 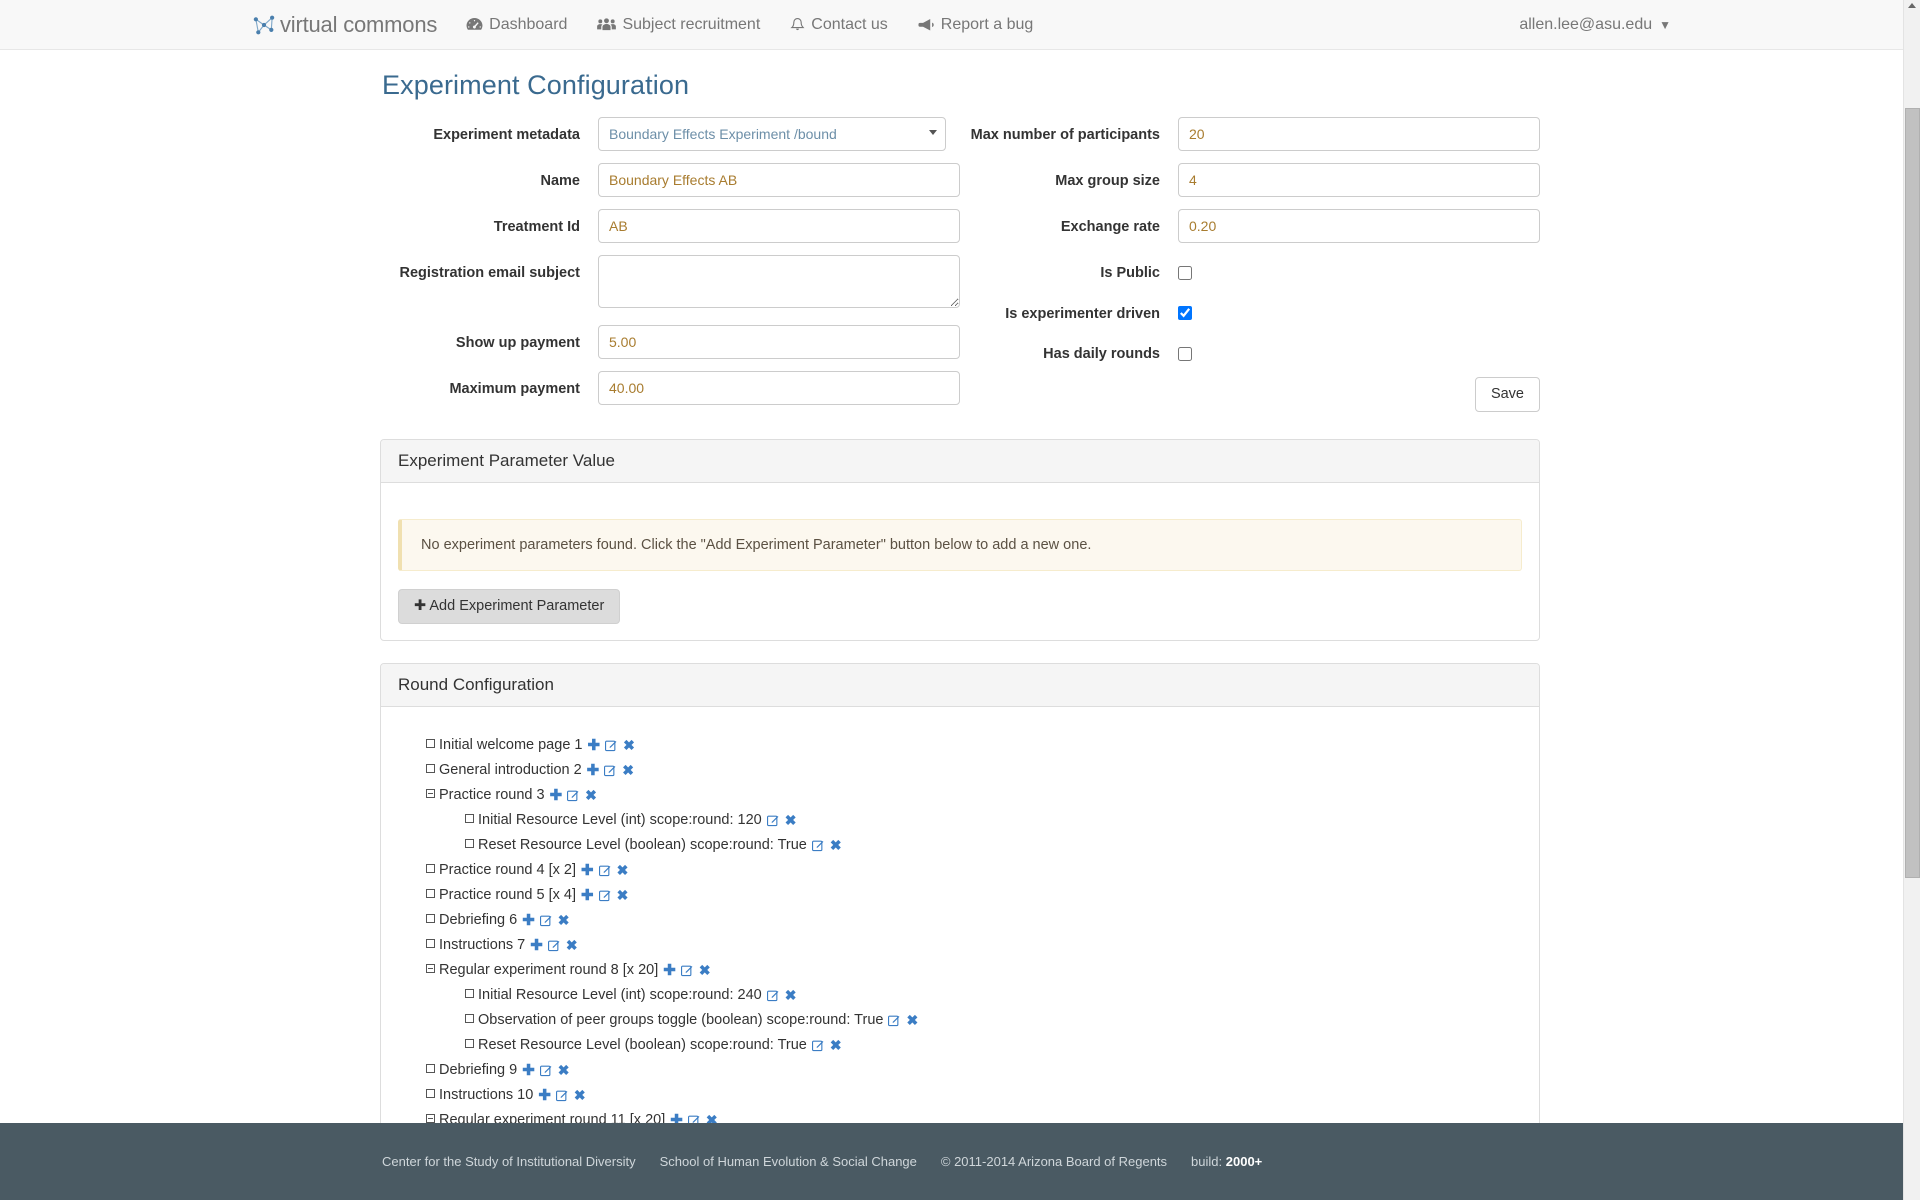 What do you see at coordinates (560, 181) in the screenshot?
I see `label-name: Name` at bounding box center [560, 181].